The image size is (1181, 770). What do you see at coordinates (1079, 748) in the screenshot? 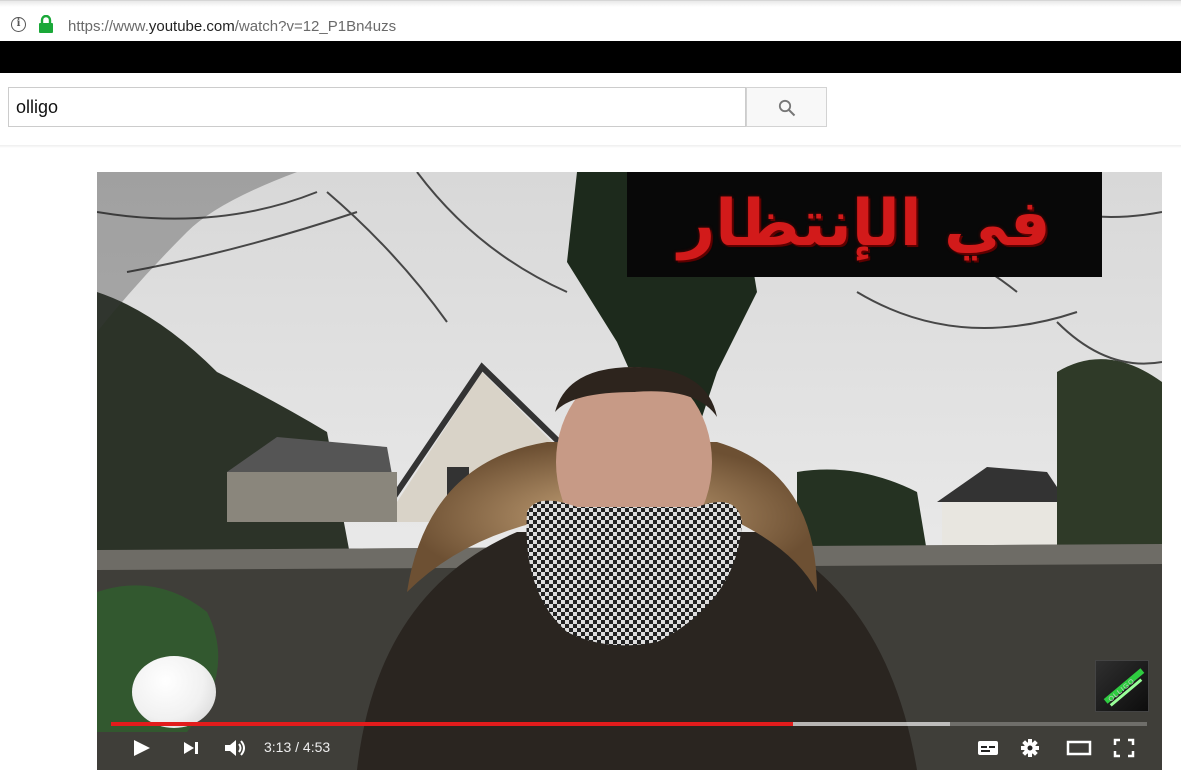
I see `theater-mode-icon` at bounding box center [1079, 748].